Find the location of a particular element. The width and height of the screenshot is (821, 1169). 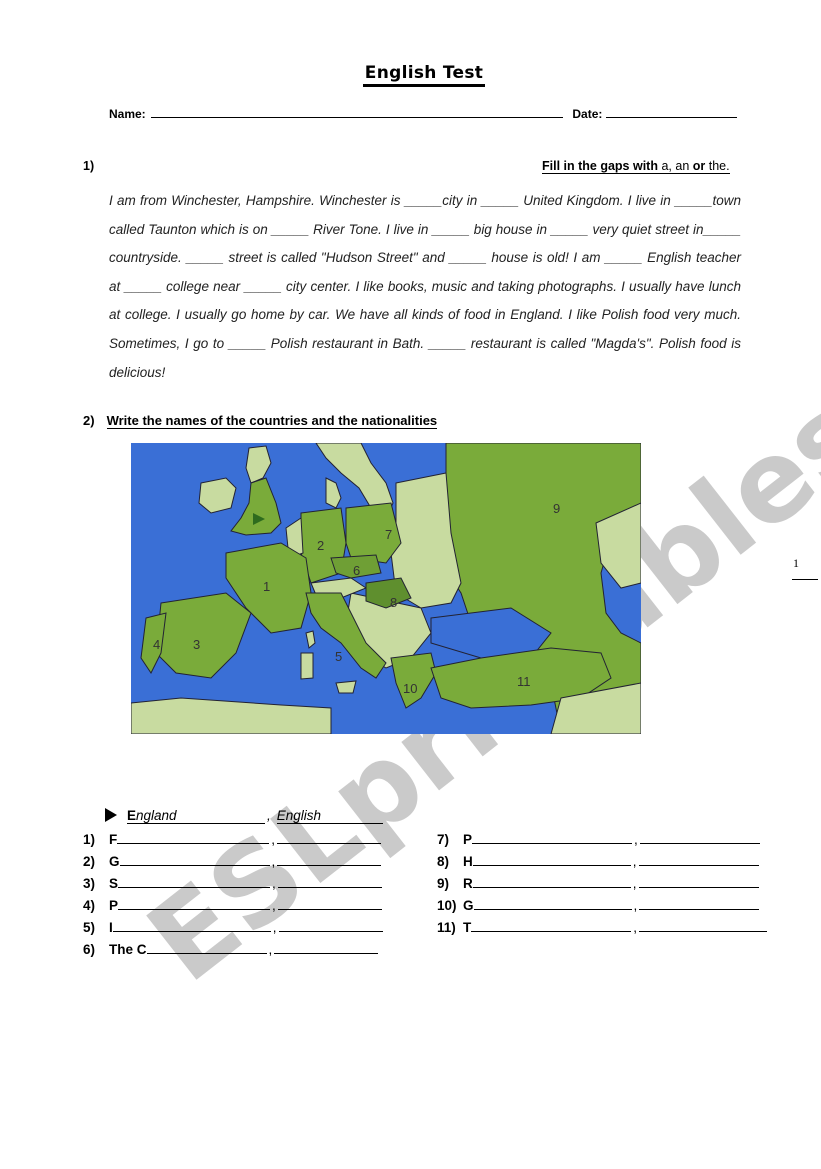

answer-row-9: 9) R, is located at coordinates (602, 884).